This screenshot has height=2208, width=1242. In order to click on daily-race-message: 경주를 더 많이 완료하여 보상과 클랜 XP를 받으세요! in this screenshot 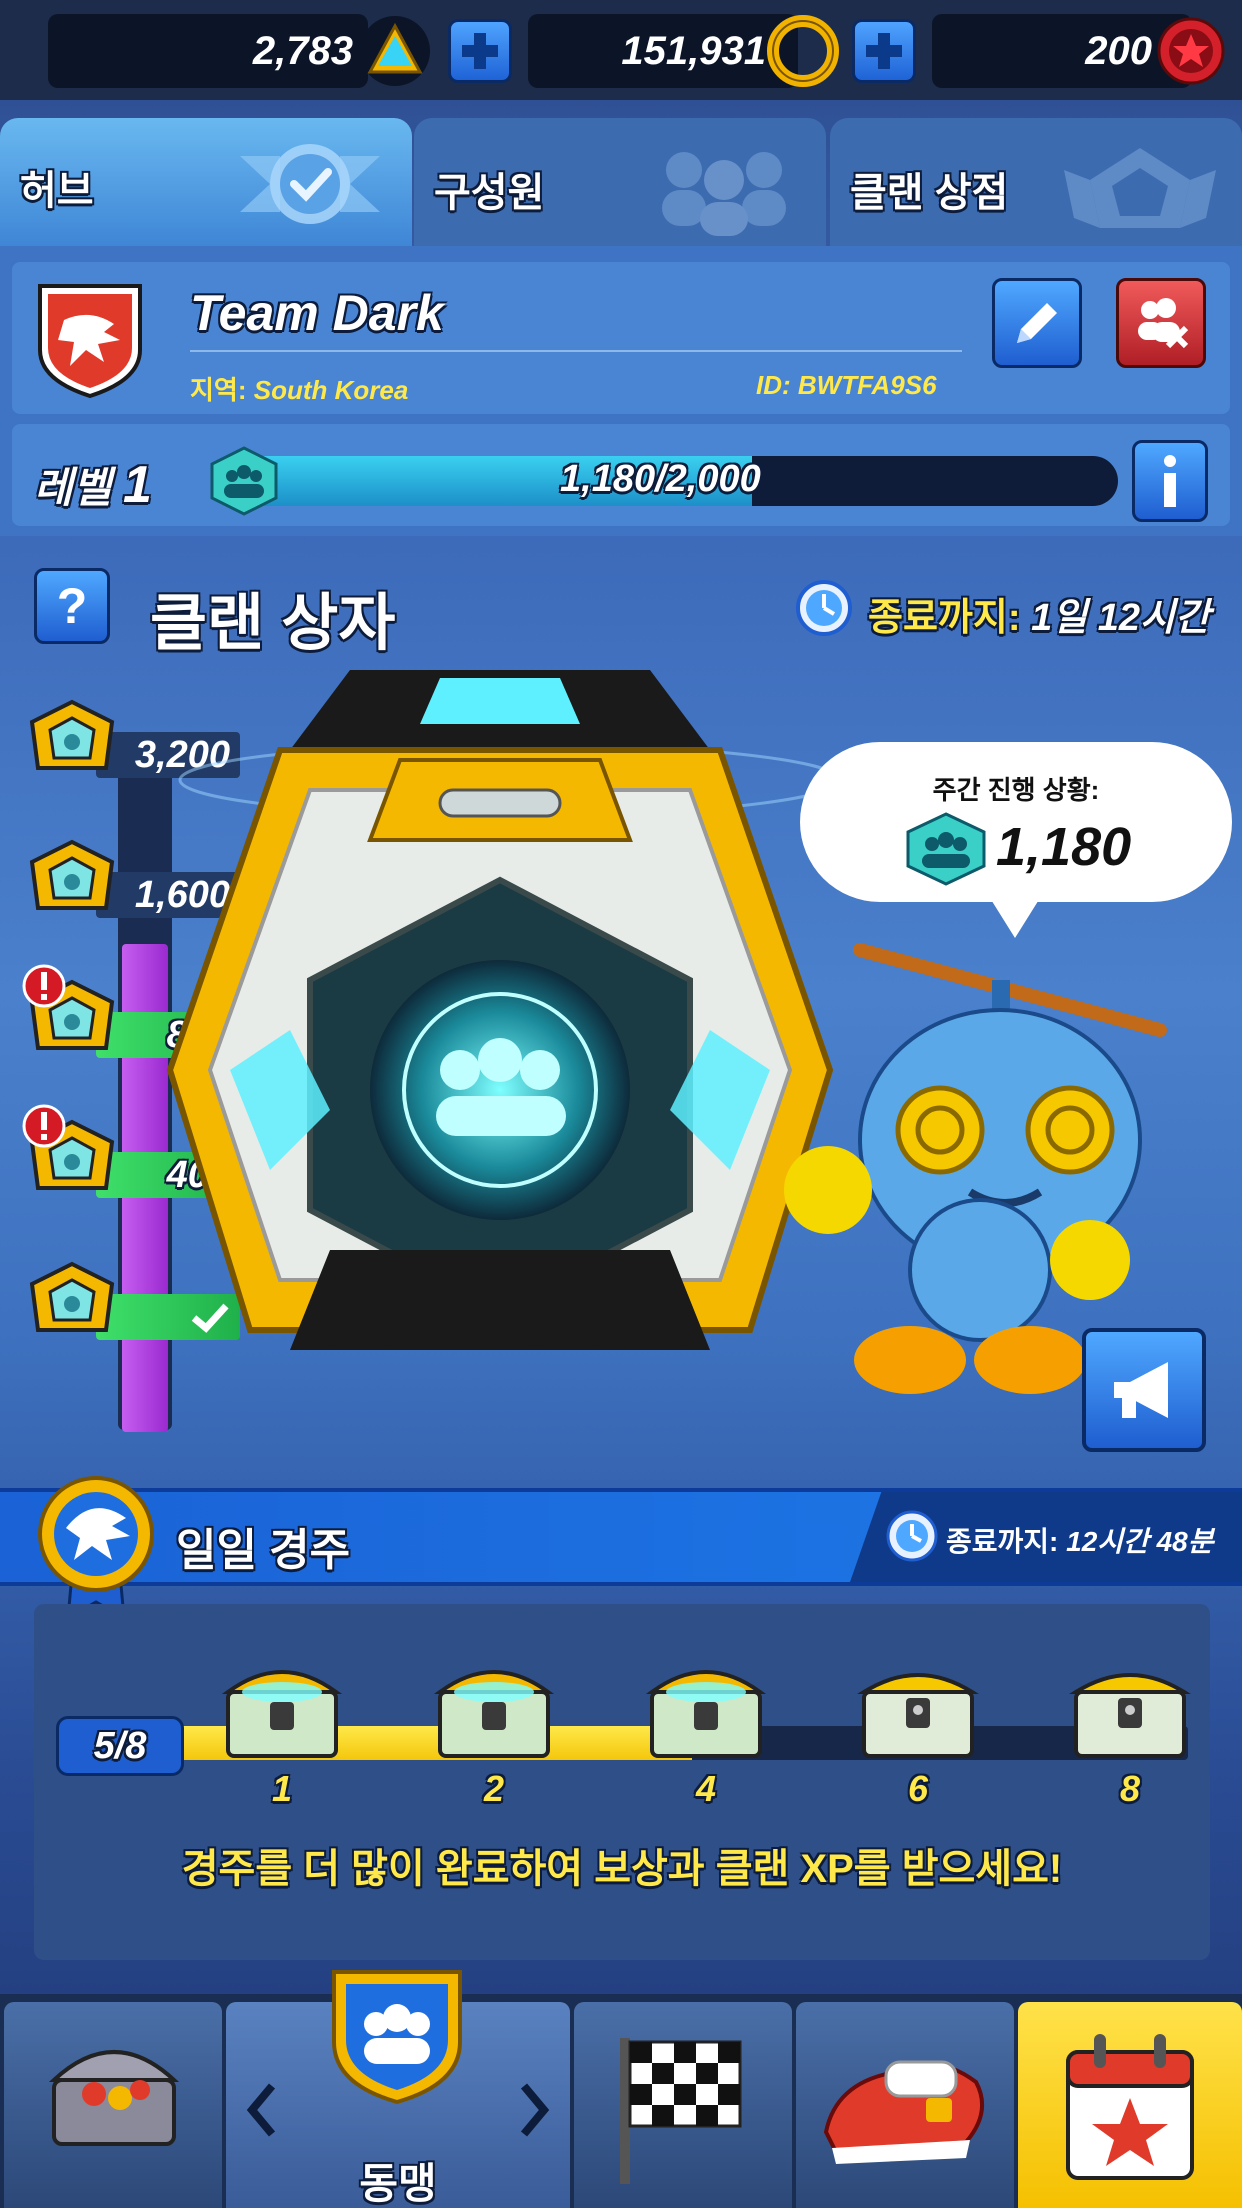, I will do `click(622, 1869)`.